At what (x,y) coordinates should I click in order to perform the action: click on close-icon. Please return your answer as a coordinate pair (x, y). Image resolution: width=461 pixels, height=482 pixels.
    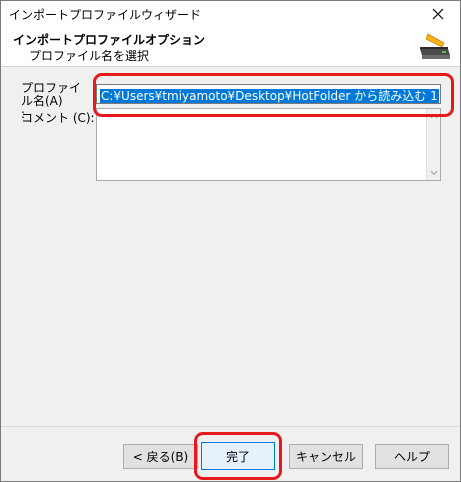
    Looking at the image, I should click on (438, 14).